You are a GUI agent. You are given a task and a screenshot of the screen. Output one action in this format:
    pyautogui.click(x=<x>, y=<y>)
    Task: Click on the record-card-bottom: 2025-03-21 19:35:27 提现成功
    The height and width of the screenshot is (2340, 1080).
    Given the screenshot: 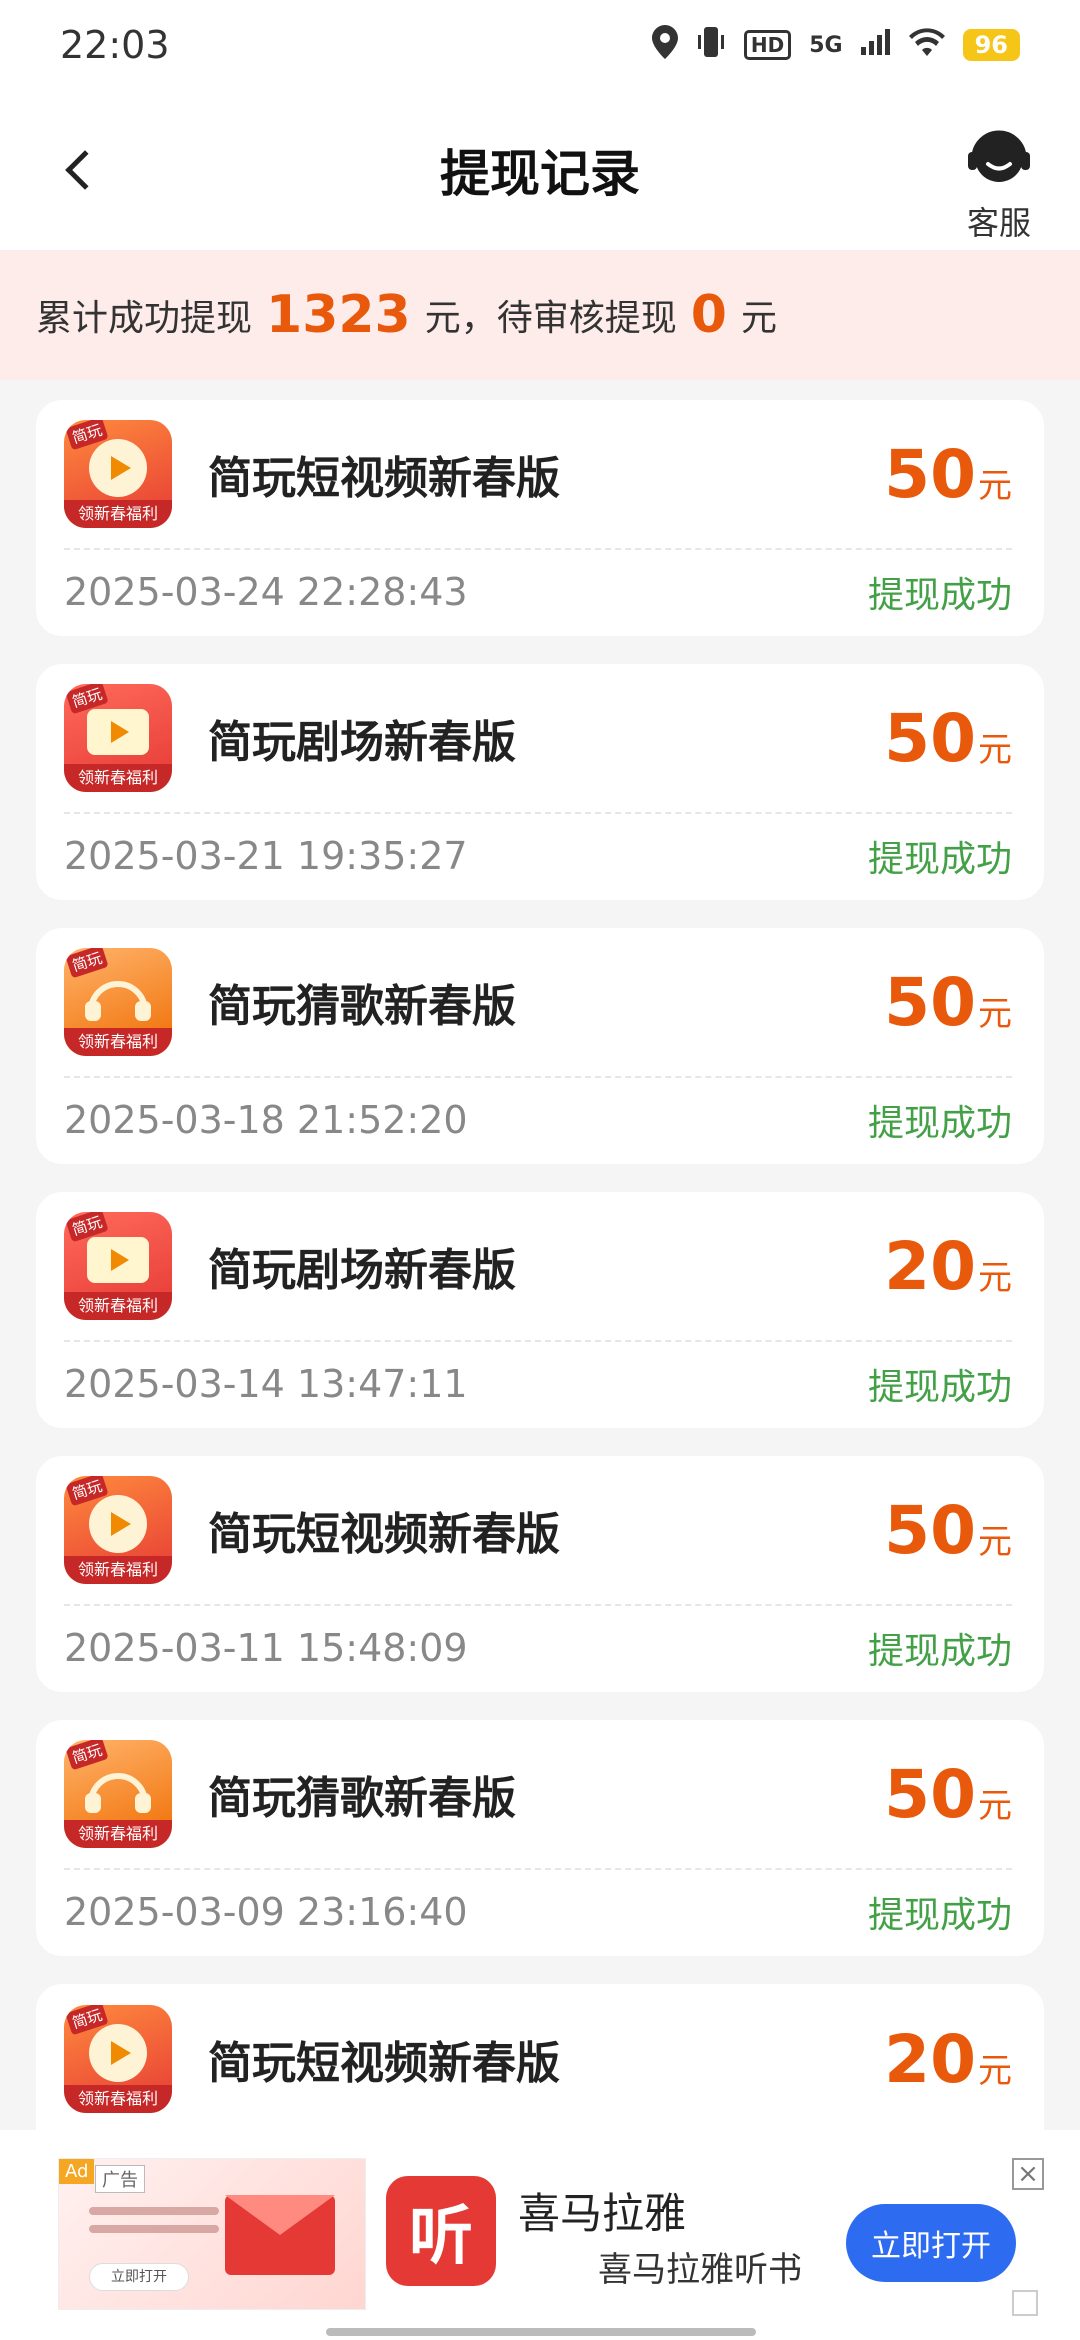 What is the action you would take?
    pyautogui.click(x=538, y=856)
    